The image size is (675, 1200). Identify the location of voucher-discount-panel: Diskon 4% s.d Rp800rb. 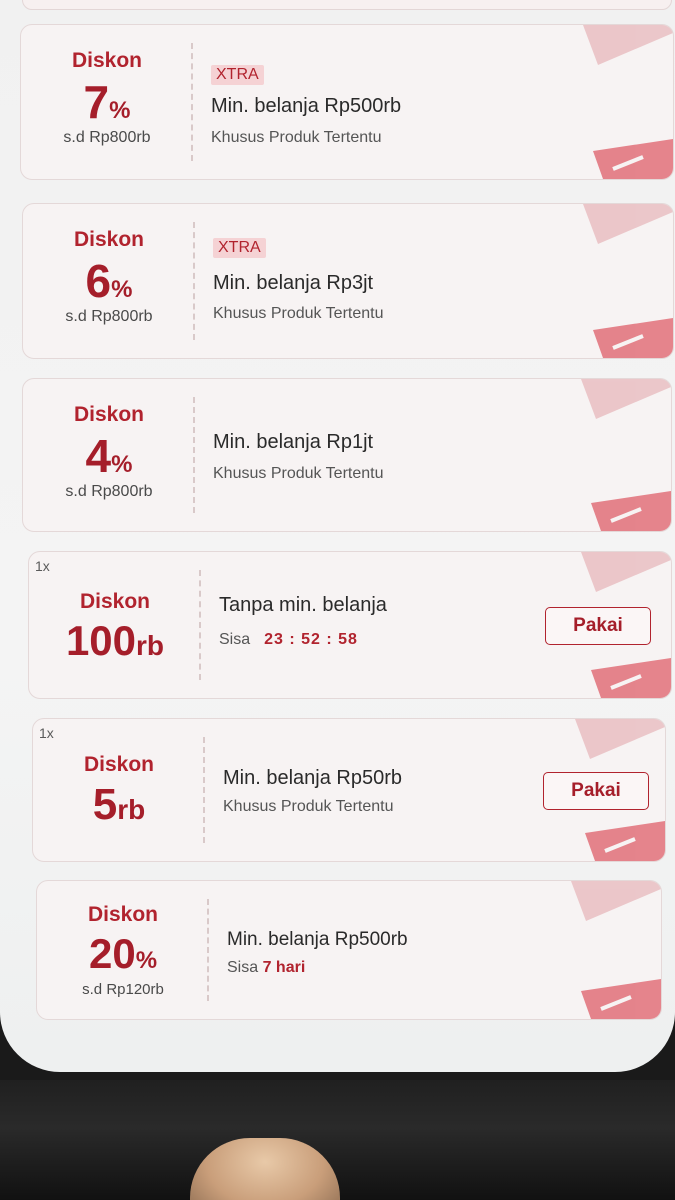
(109, 455).